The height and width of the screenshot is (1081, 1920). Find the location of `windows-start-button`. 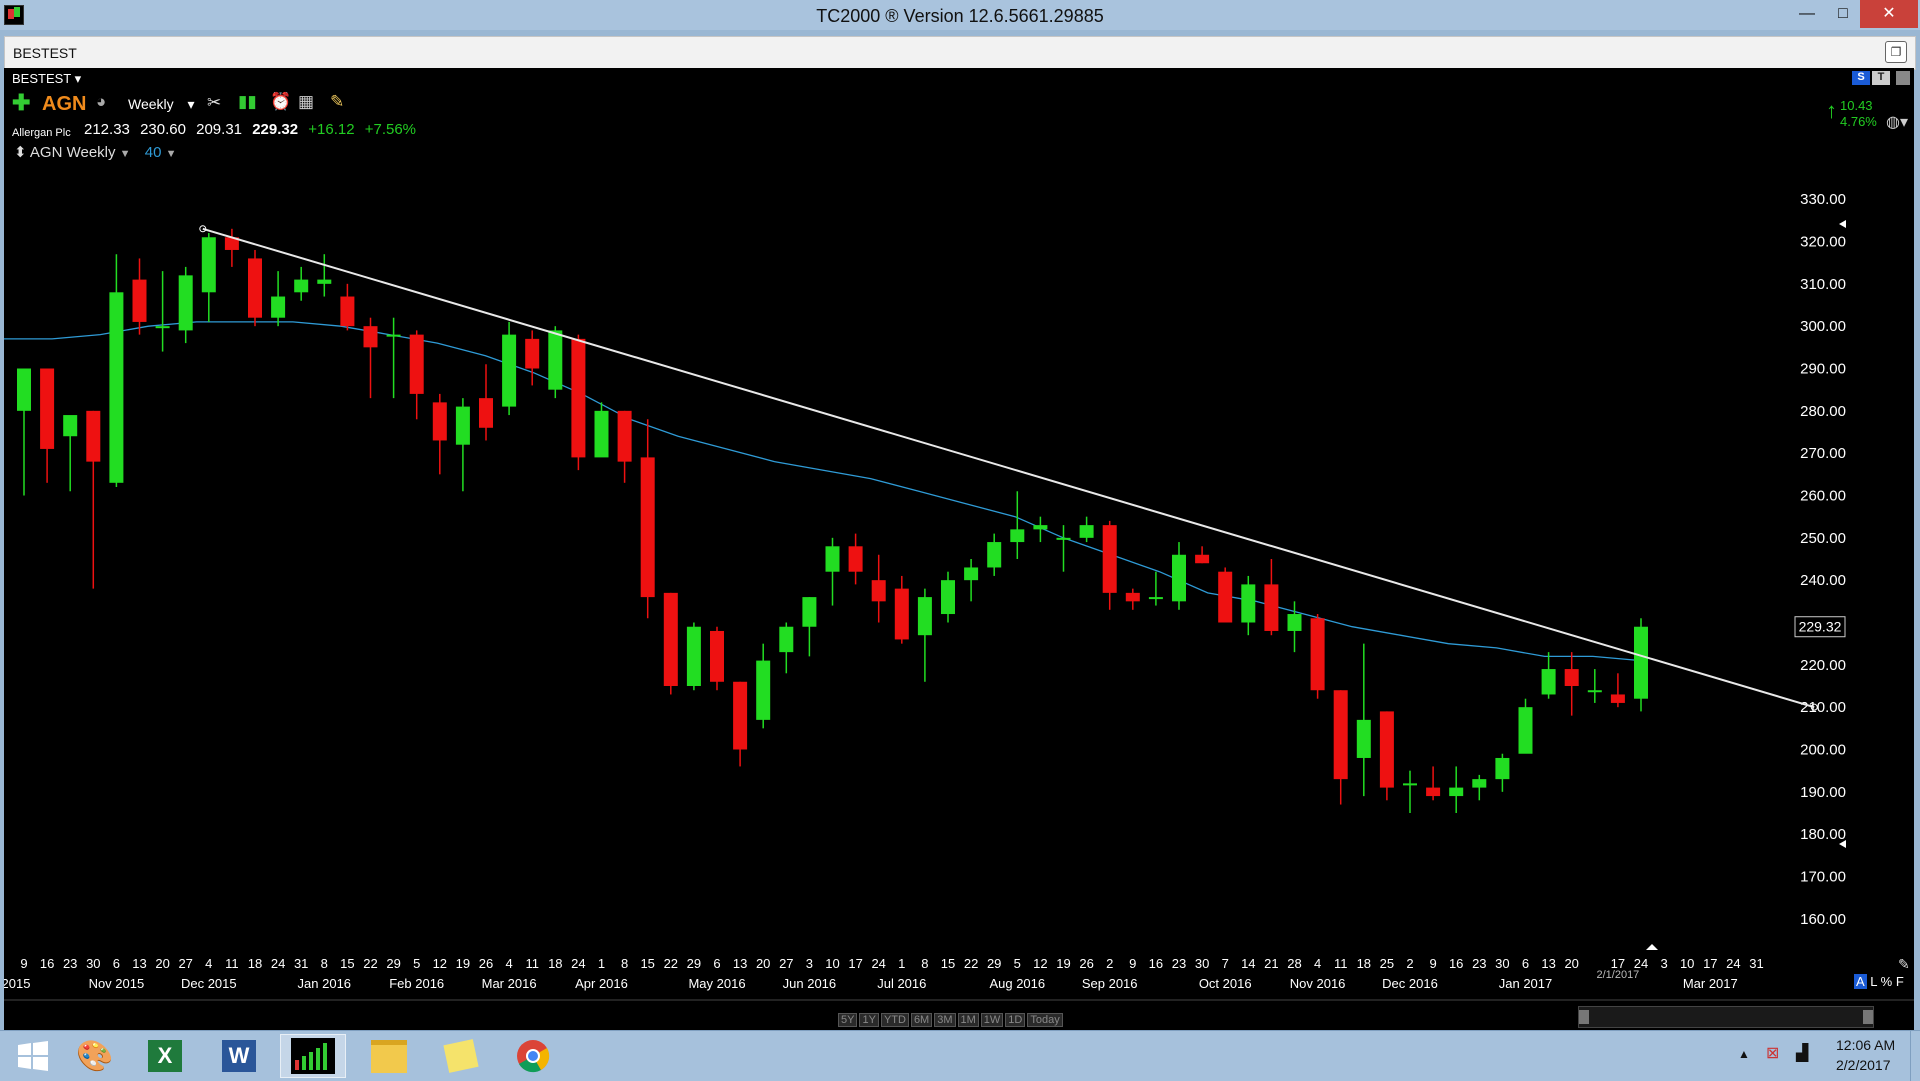

windows-start-button is located at coordinates (33, 1056).